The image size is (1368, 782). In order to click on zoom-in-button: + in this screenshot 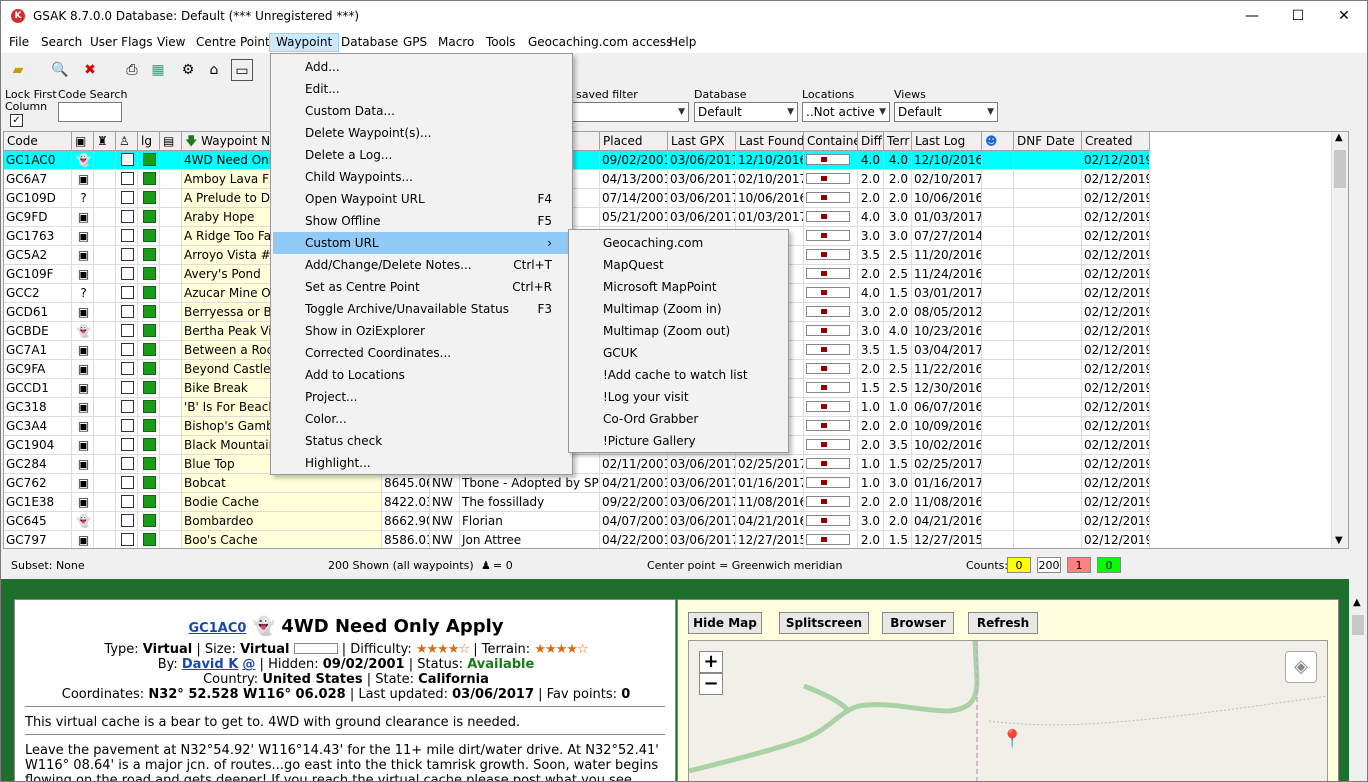, I will do `click(711, 662)`.